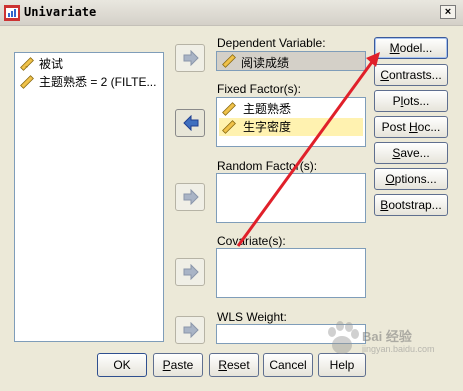 Image resolution: width=463 pixels, height=391 pixels. Describe the element at coordinates (395, 127) in the screenshot. I see `post-hoc-button-text-pre: Post` at that location.